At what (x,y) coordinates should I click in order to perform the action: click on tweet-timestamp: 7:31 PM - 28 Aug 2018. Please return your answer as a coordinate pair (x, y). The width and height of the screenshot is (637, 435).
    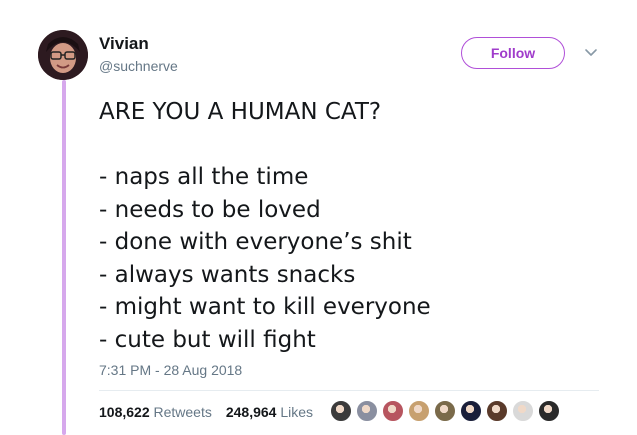
    Looking at the image, I should click on (170, 370).